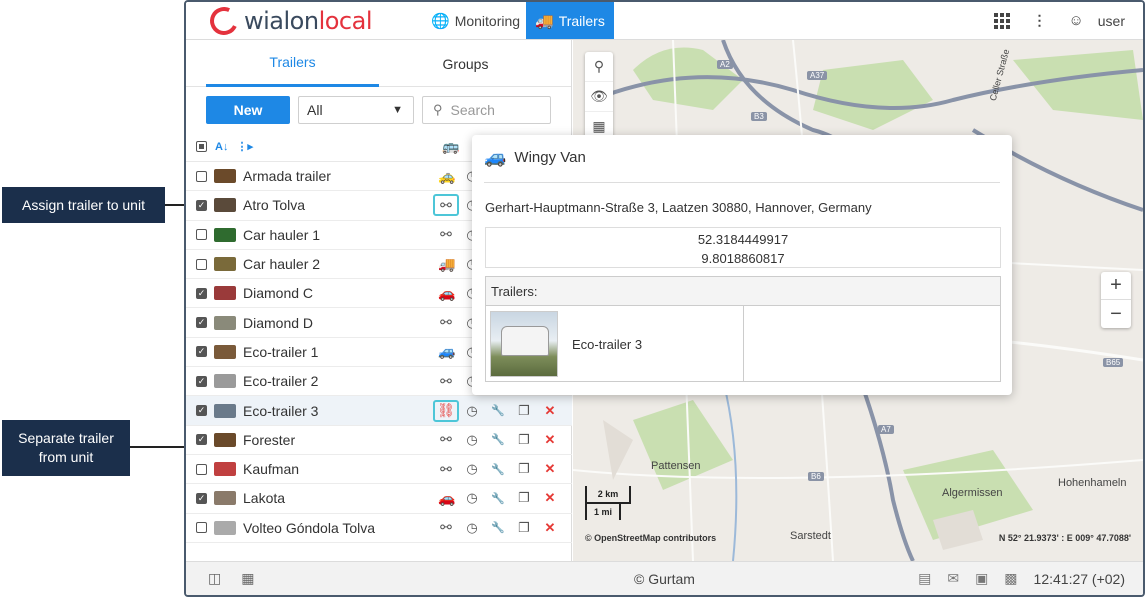 The height and width of the screenshot is (597, 1145). What do you see at coordinates (1096, 20) in the screenshot?
I see `user-menu: ☺ user` at bounding box center [1096, 20].